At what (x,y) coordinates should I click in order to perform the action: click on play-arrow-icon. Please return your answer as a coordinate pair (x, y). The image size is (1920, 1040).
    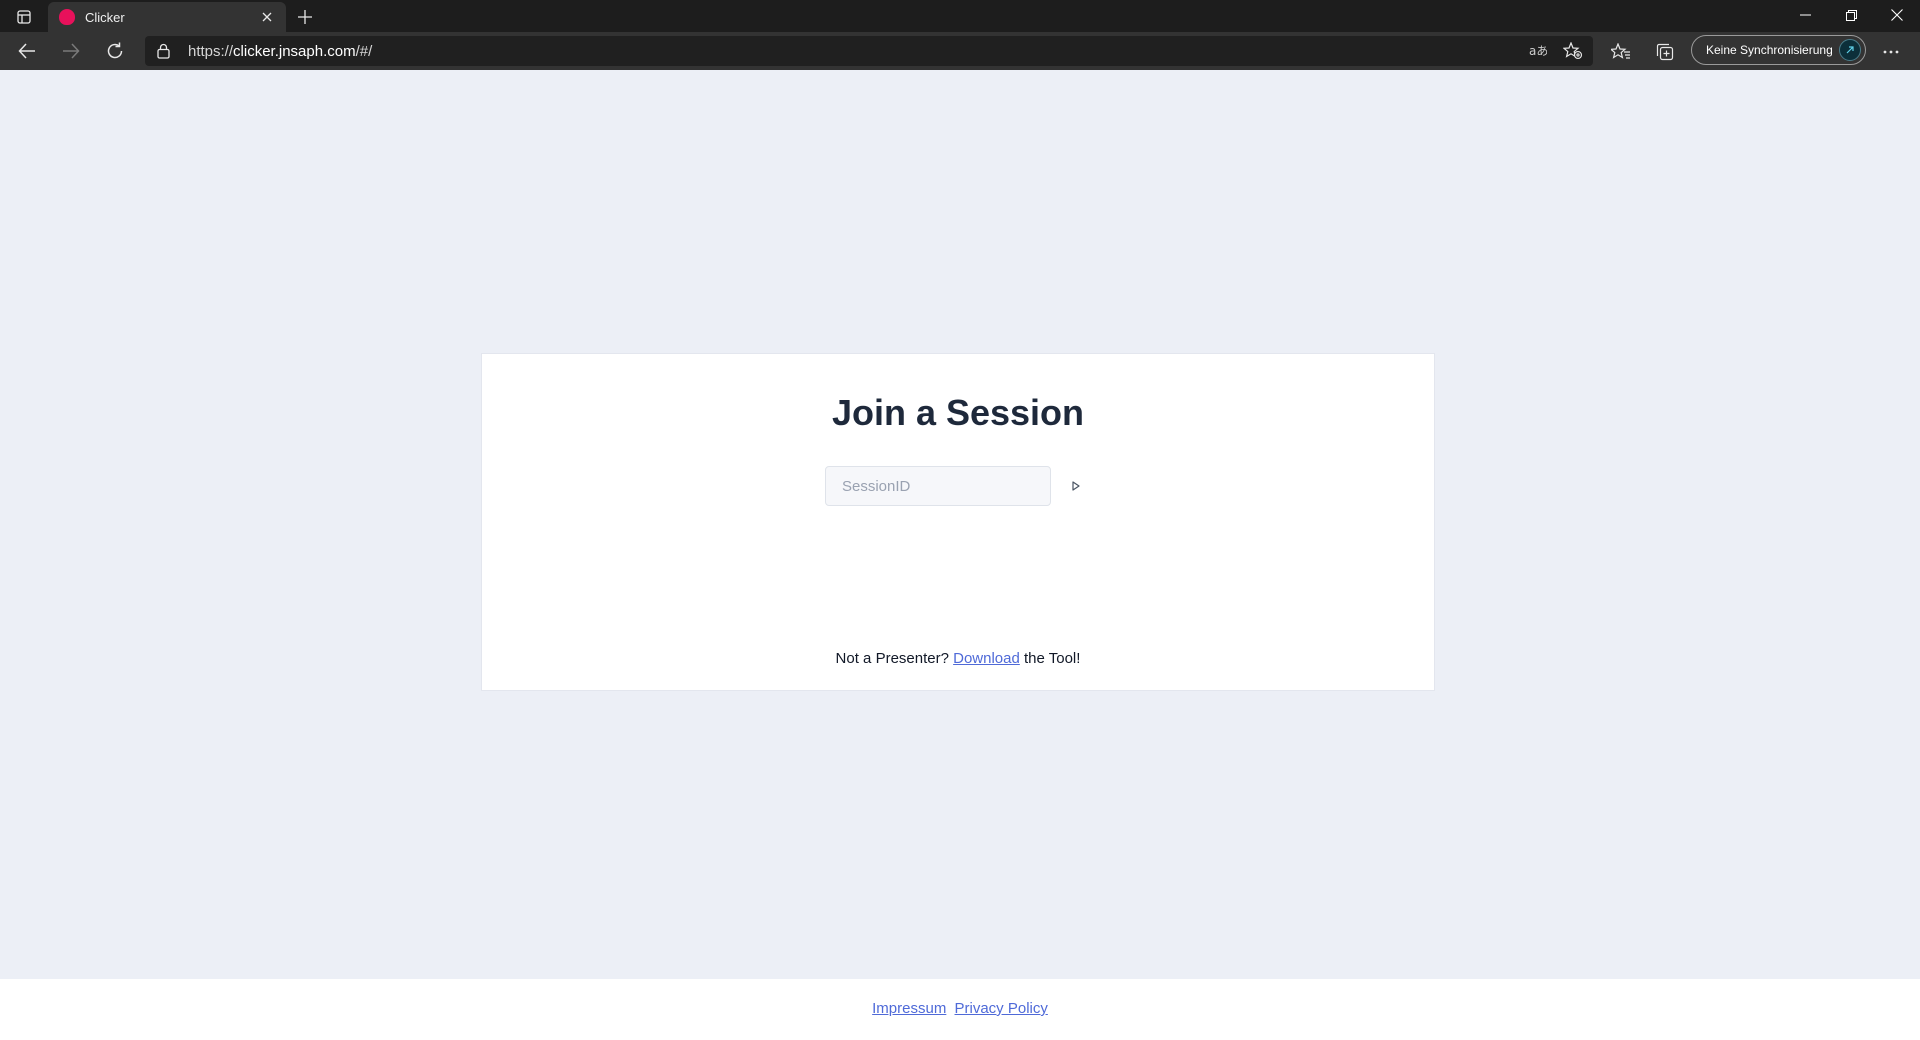
    Looking at the image, I should click on (1076, 486).